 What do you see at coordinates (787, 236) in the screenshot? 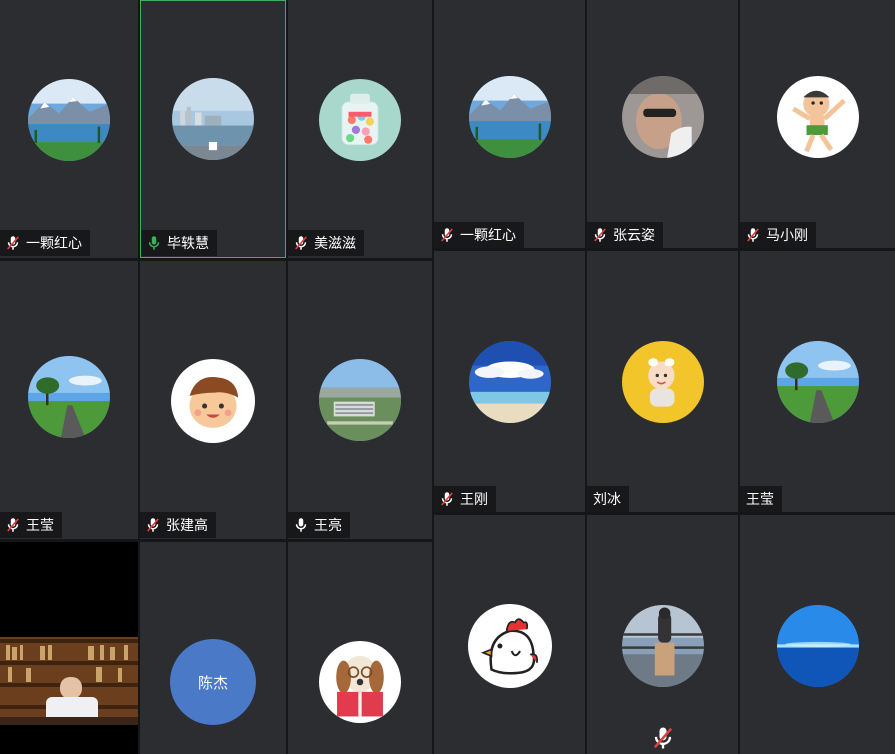
I see `participant-name: 马小刚` at bounding box center [787, 236].